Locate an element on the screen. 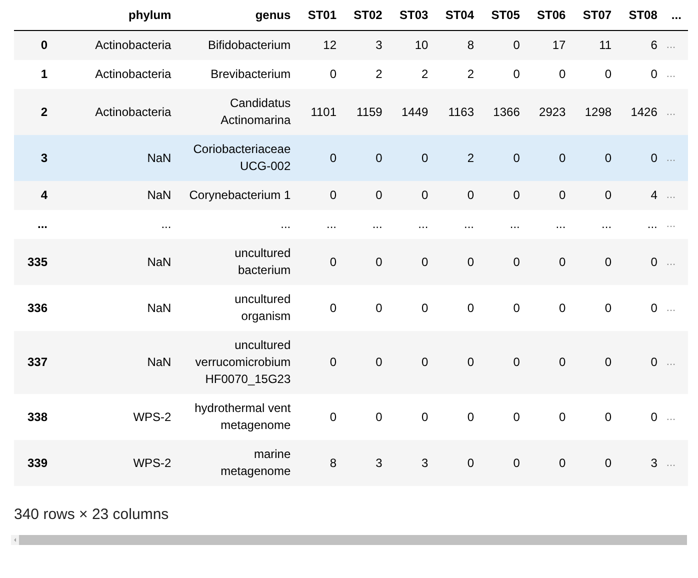 Image resolution: width=698 pixels, height=578 pixels. table-cell: 1298 is located at coordinates (595, 112).